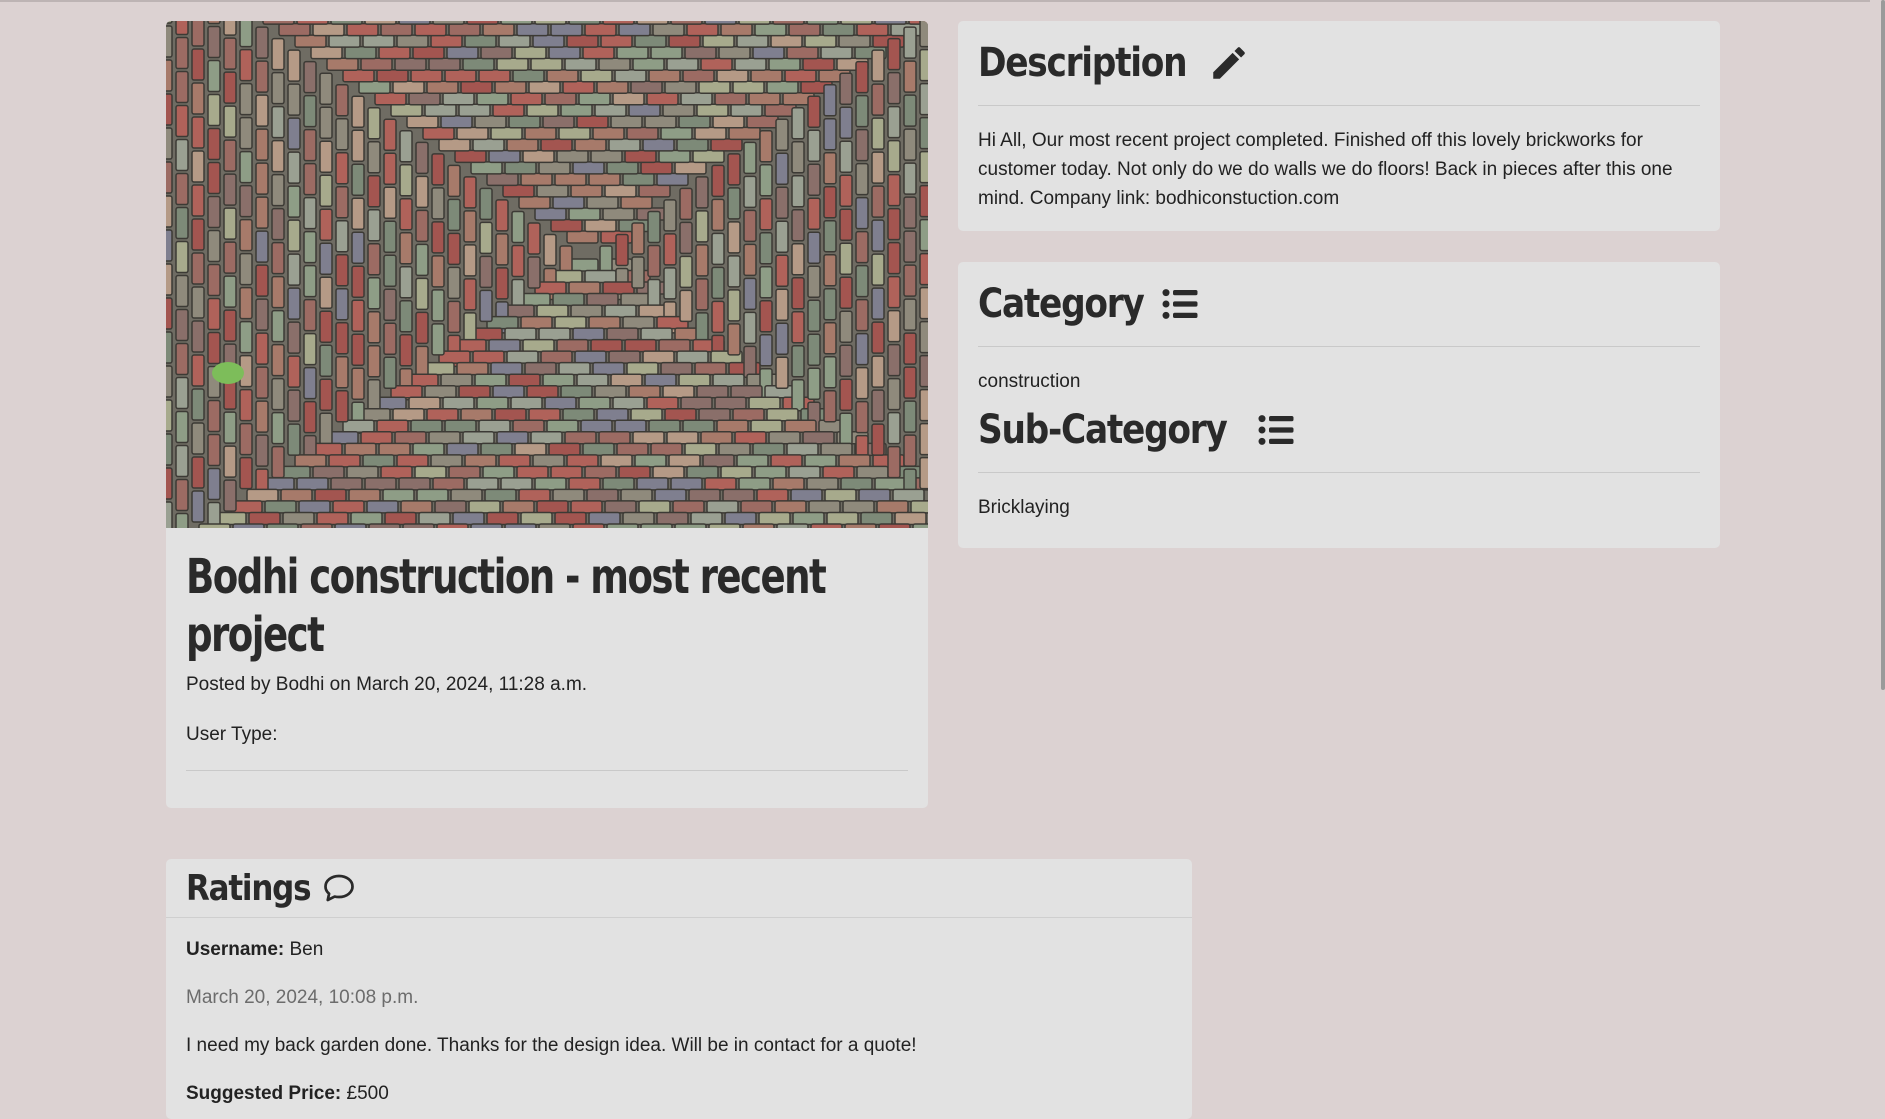 The image size is (1885, 1119). What do you see at coordinates (306, 949) in the screenshot?
I see `rating-username: Ben` at bounding box center [306, 949].